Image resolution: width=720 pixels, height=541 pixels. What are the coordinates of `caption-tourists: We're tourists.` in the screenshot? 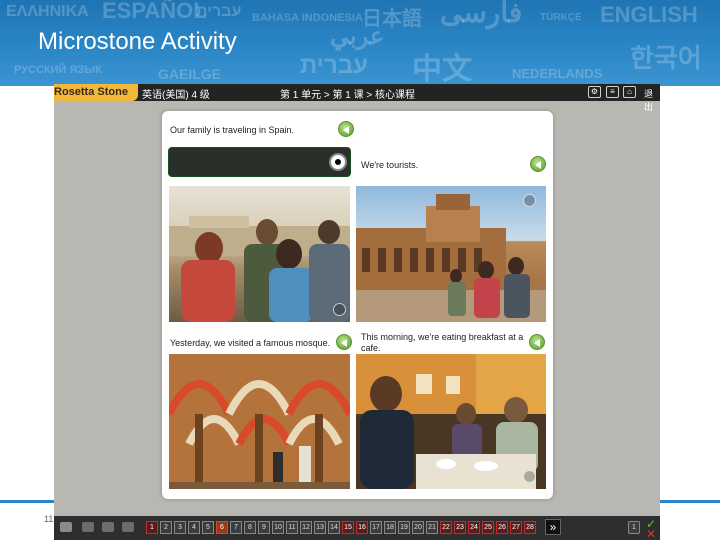 It's located at (390, 165).